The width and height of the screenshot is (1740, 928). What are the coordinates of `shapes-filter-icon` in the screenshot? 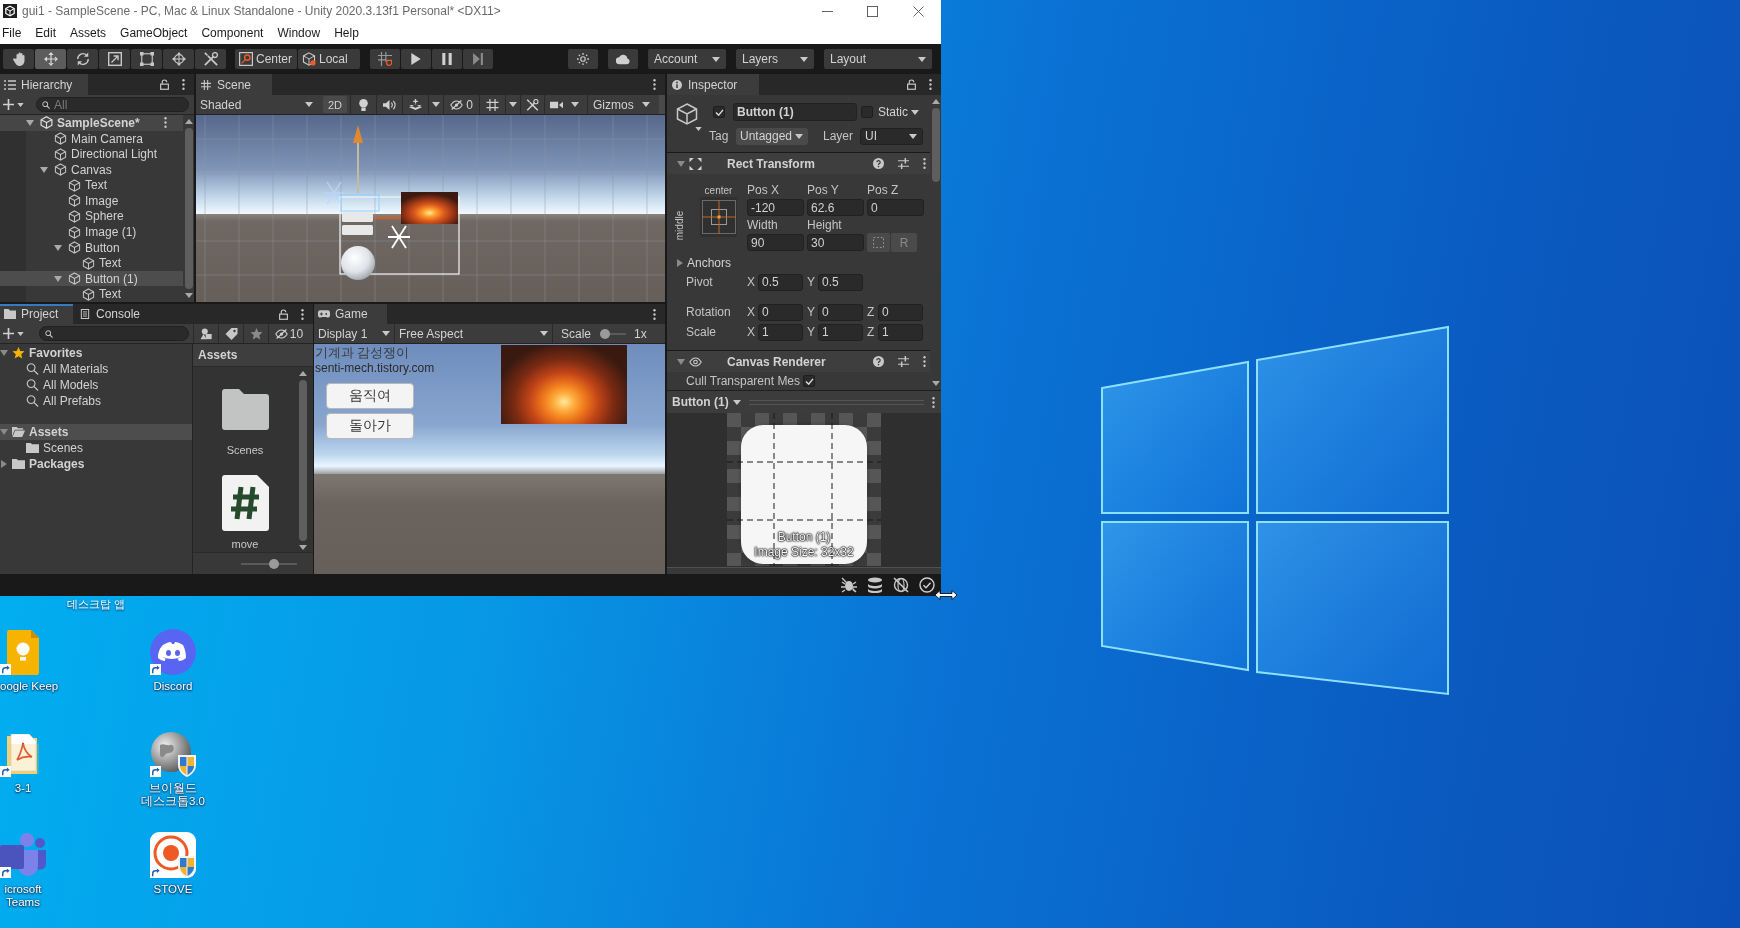 It's located at (206, 333).